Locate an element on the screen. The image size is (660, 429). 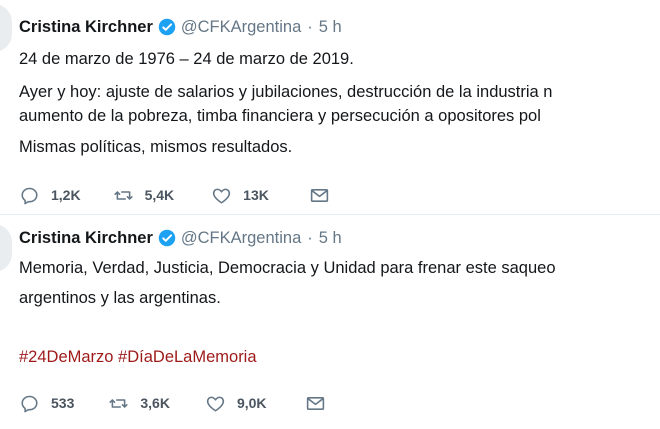
tweet-line: Mismas políticas, mismos resultados. is located at coordinates (156, 147).